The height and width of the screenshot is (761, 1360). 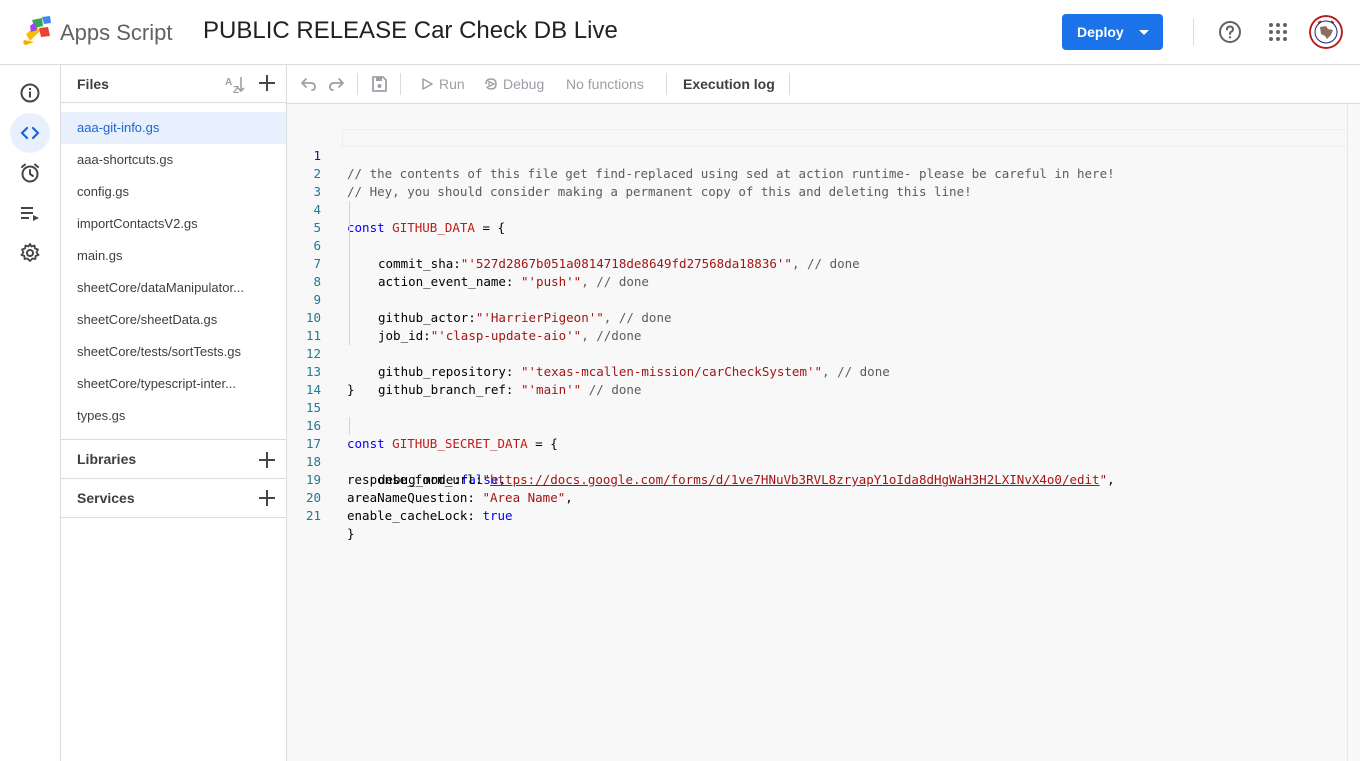 What do you see at coordinates (174, 459) in the screenshot?
I see `libraries-section-header: Libraries` at bounding box center [174, 459].